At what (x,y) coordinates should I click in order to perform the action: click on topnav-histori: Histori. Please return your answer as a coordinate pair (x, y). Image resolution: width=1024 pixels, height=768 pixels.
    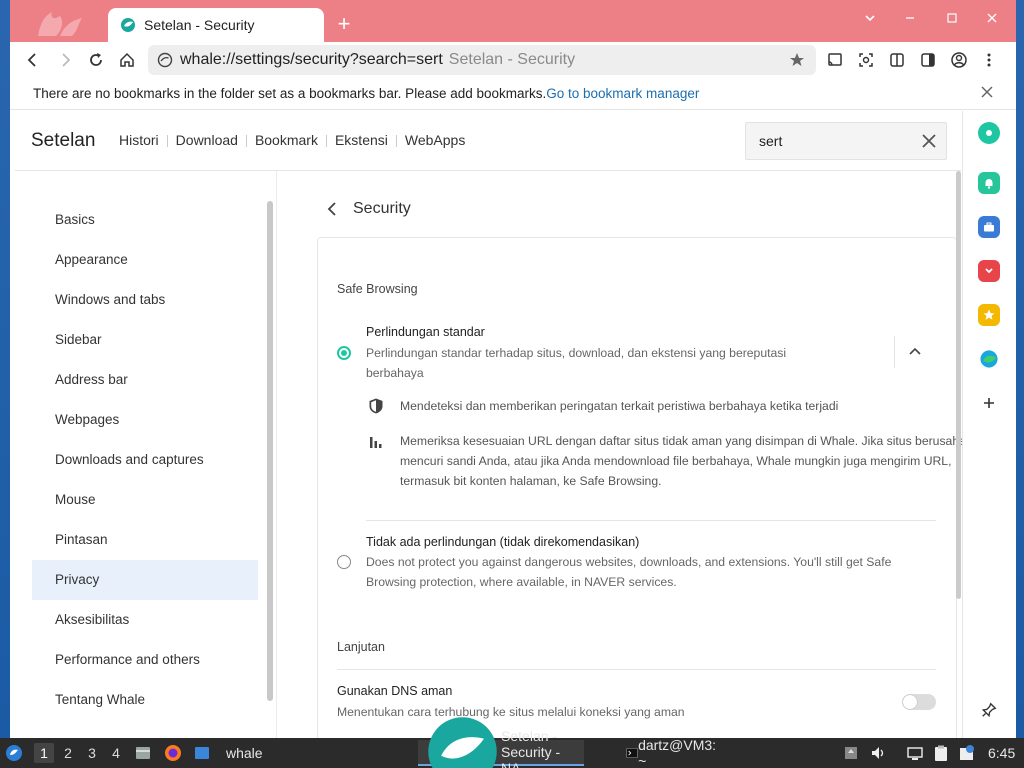
    Looking at the image, I should click on (139, 140).